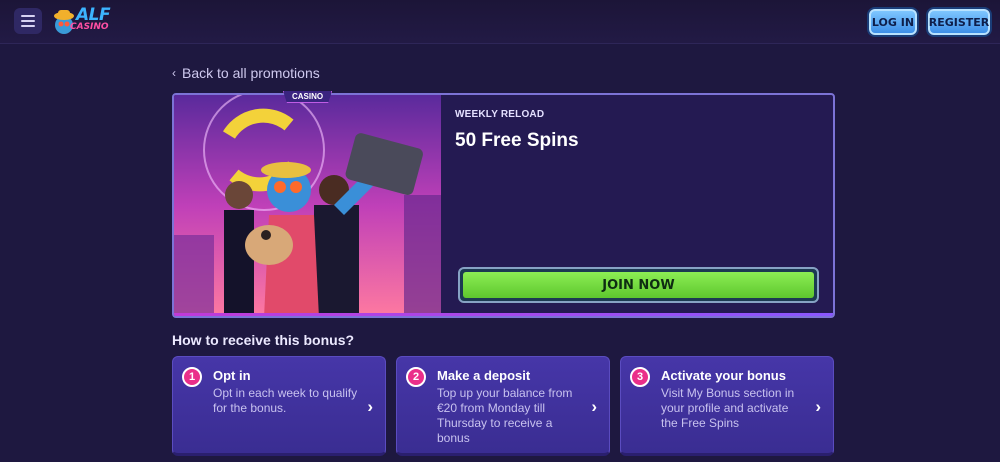  Describe the element at coordinates (308, 97) in the screenshot. I see `category-tag: CASINO` at that location.